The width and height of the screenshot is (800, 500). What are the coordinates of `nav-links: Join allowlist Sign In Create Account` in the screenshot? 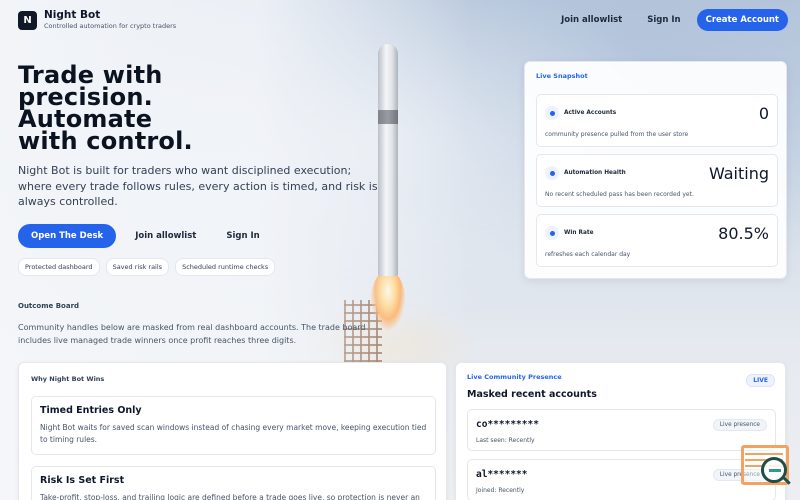 It's located at (674, 20).